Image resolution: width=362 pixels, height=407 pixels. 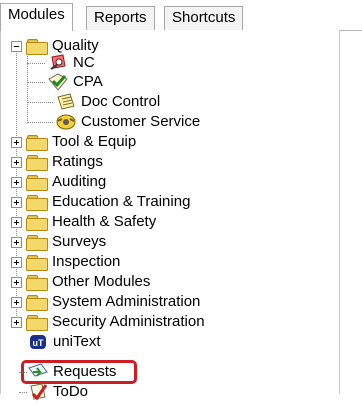 What do you see at coordinates (86, 261) in the screenshot?
I see `tree-node-label: Inspection` at bounding box center [86, 261].